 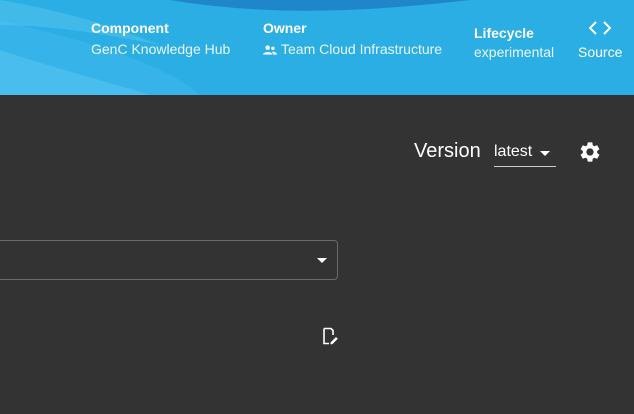 I want to click on source-label: Source, so click(x=600, y=52).